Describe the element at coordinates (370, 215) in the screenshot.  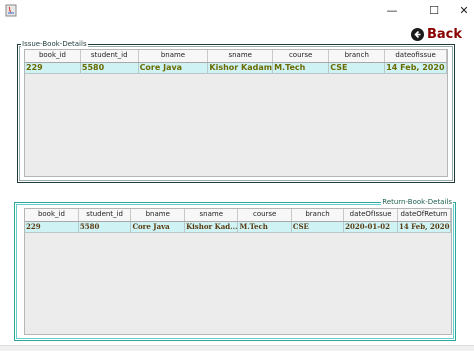
I see `column-header-dateofissue: dateOfIssue` at that location.